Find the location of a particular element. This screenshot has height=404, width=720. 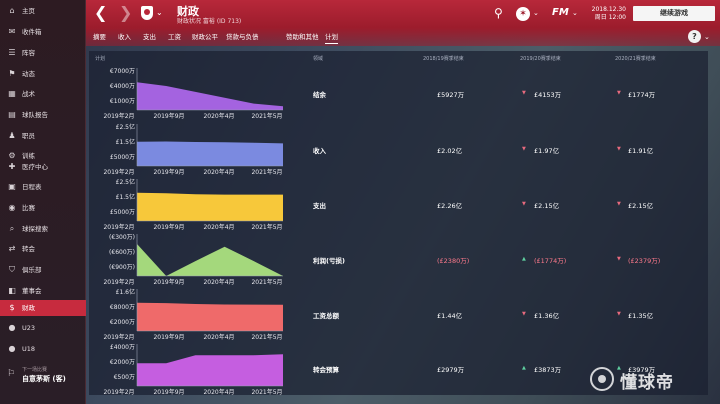

continue-button: 继续游戏 is located at coordinates (674, 13).